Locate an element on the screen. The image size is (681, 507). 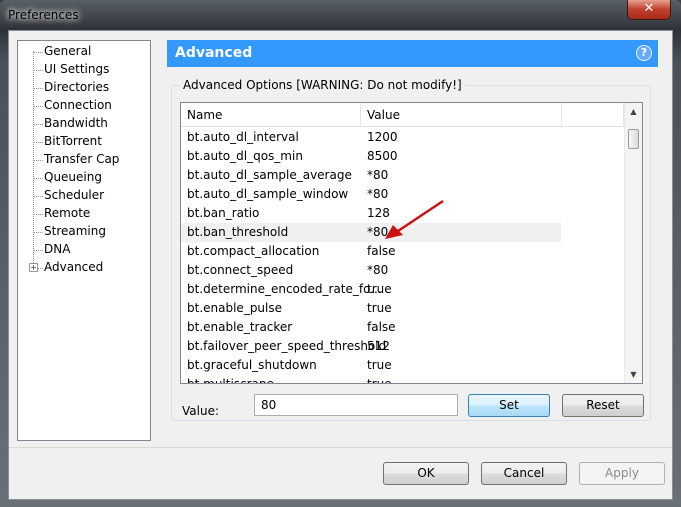
sidebar-item-connection: Connection is located at coordinates (78, 105).